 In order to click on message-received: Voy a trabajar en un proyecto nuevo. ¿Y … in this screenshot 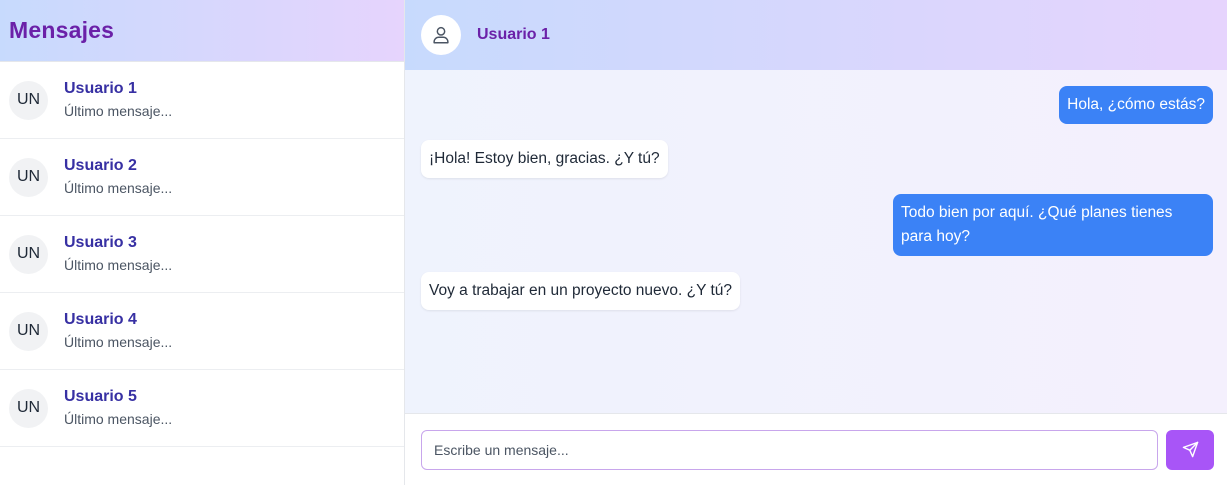, I will do `click(581, 291)`.